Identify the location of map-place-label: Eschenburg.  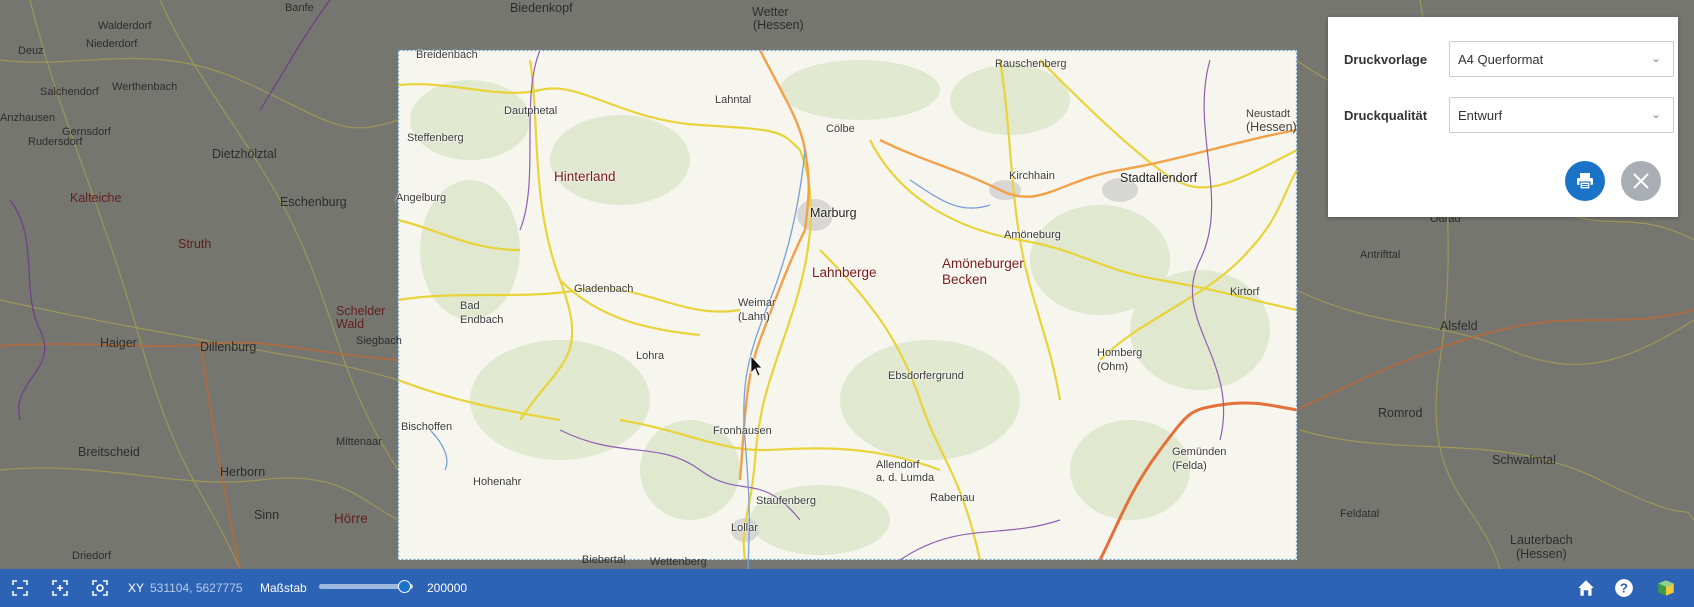
(313, 202).